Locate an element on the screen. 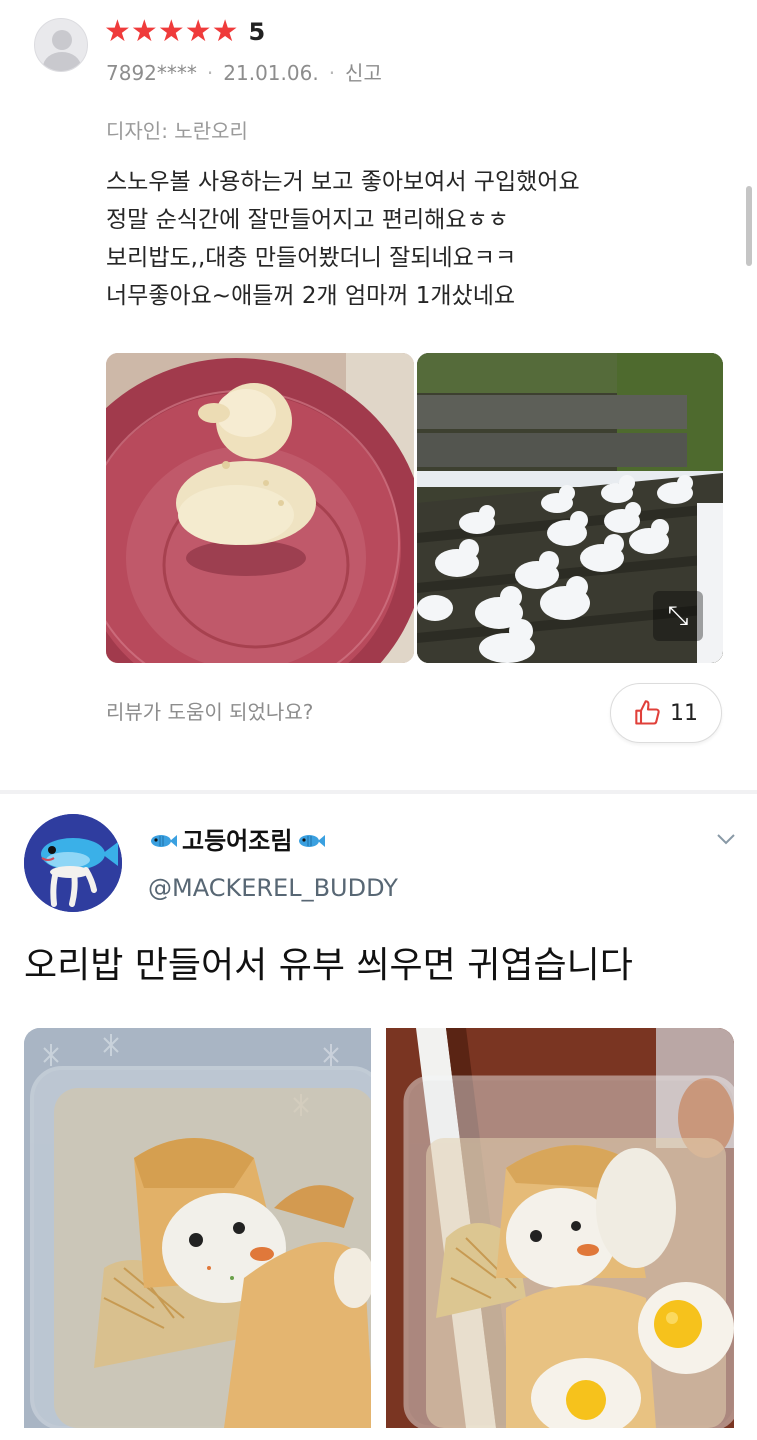 This screenshot has width=757, height=1440. review-photo-snow-ducks: ⤡ is located at coordinates (570, 508).